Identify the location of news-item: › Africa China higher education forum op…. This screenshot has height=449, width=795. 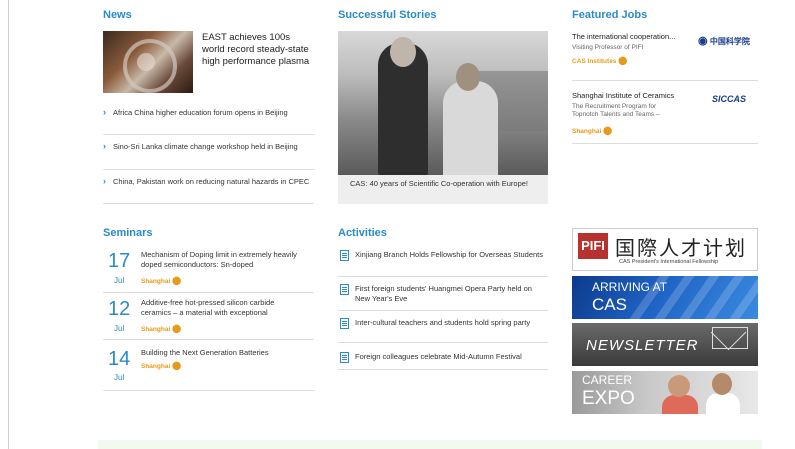
(208, 121).